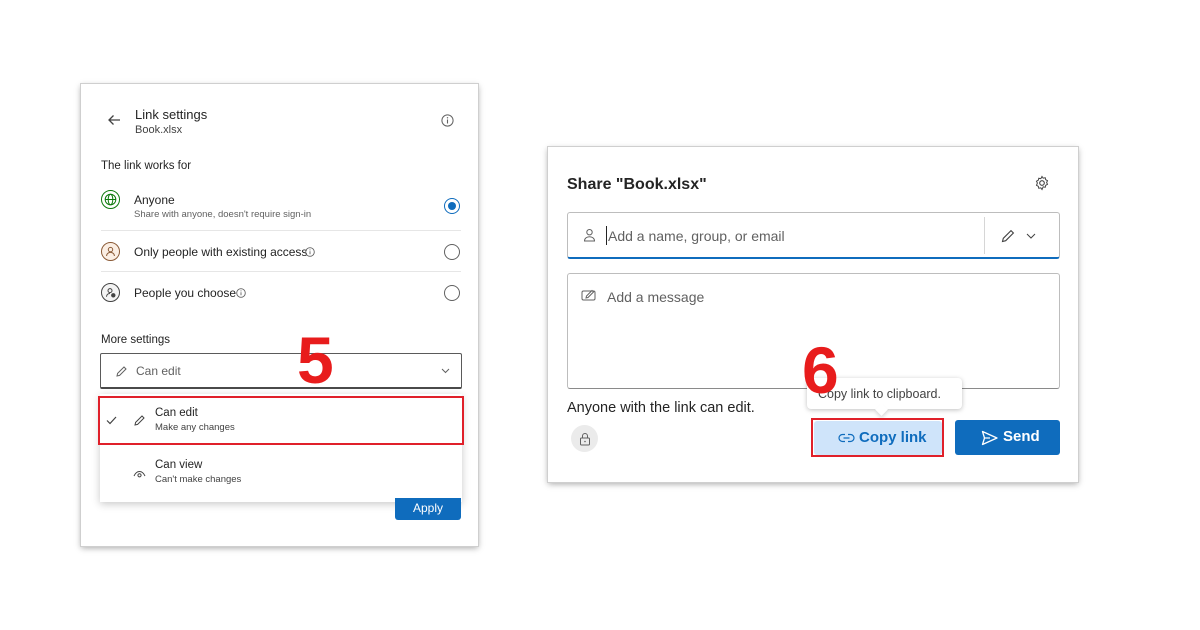 This screenshot has width=1200, height=630. I want to click on apply-button: Apply, so click(428, 509).